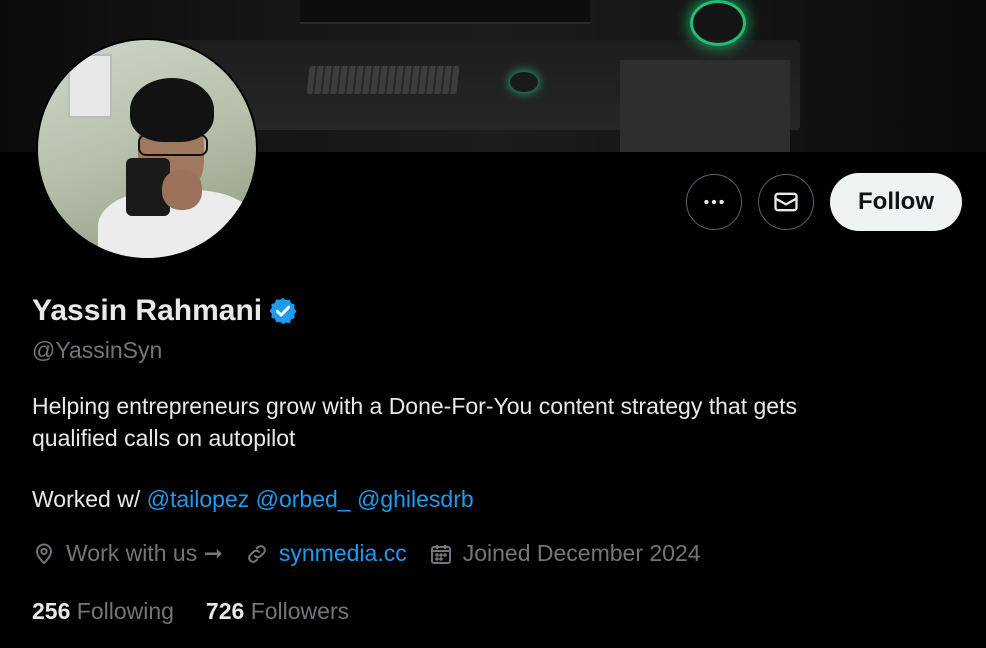 The width and height of the screenshot is (986, 648). Describe the element at coordinates (225, 611) in the screenshot. I see `followers-count: 726` at that location.